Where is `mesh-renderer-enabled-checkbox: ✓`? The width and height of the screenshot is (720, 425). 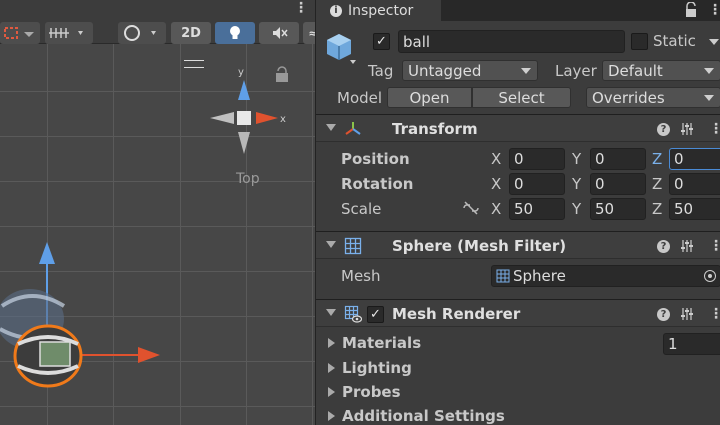
mesh-renderer-enabled-checkbox: ✓ is located at coordinates (375, 314).